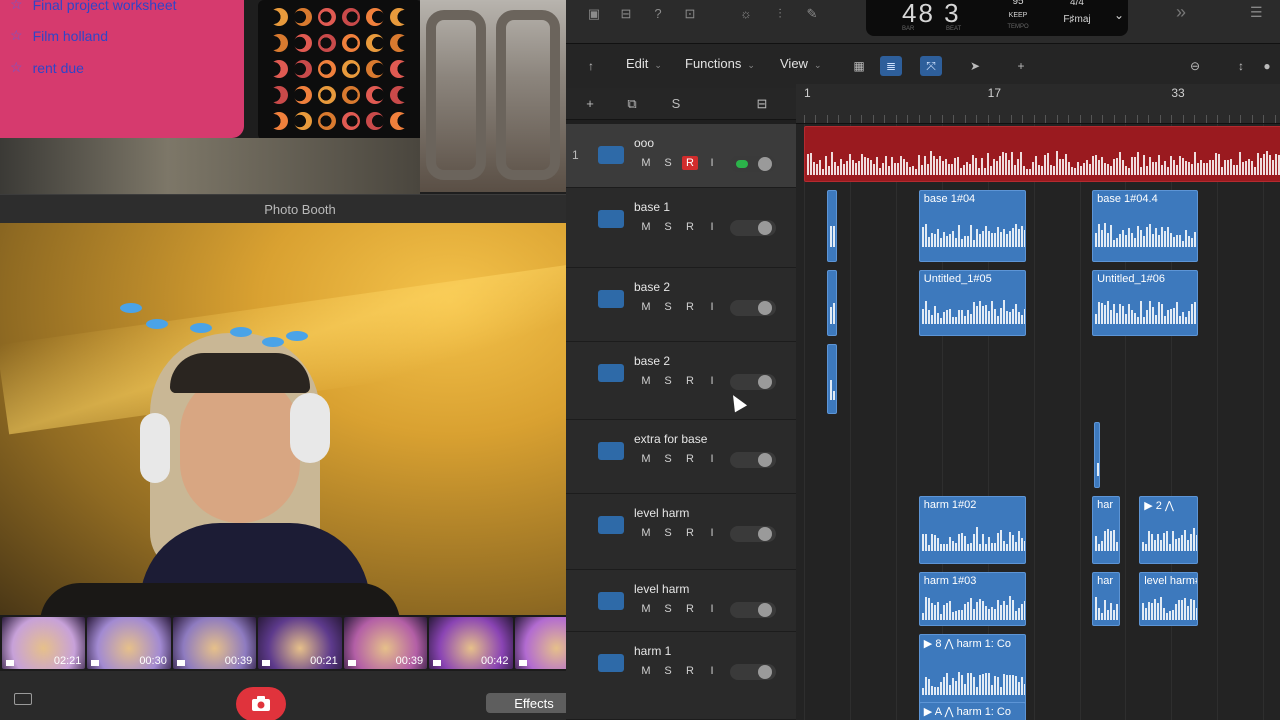 Image resolution: width=1280 pixels, height=720 pixels. What do you see at coordinates (129, 643) in the screenshot?
I see `photo-thumbnail: 00:30` at bounding box center [129, 643].